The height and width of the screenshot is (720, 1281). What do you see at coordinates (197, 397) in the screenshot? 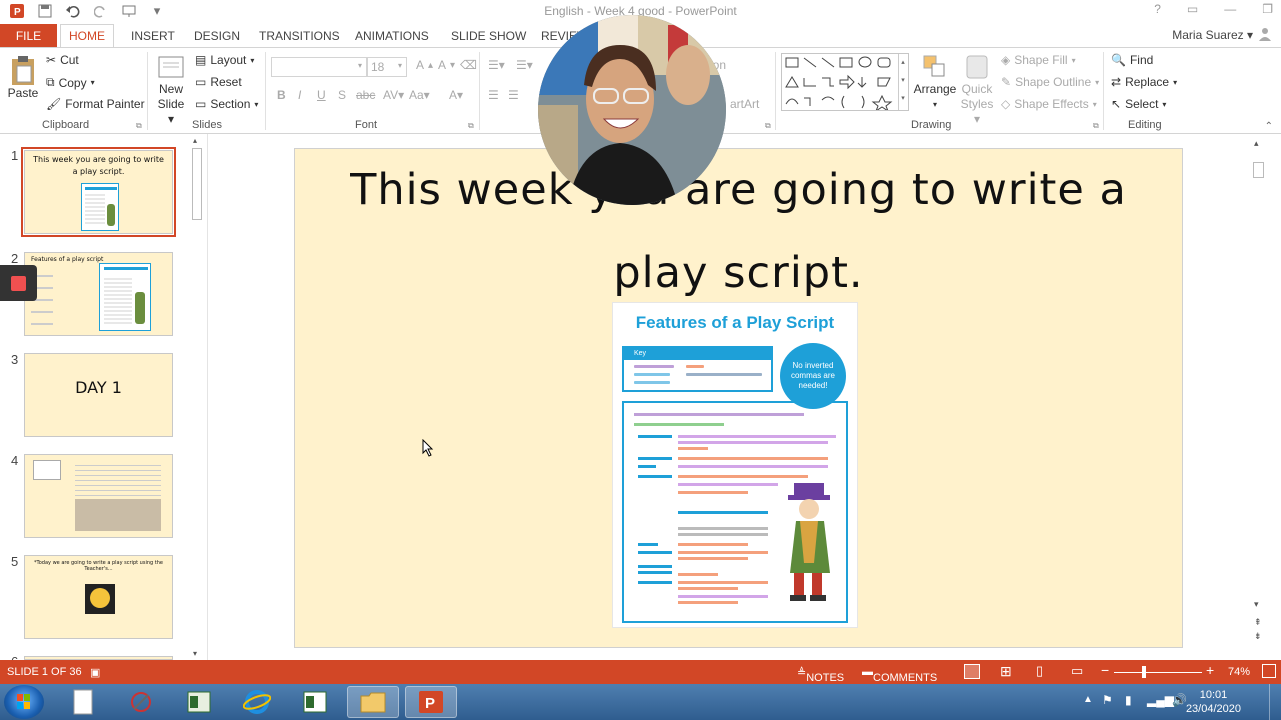
I see `thumbnail-scrollbar: ▴ ▾` at bounding box center [197, 397].